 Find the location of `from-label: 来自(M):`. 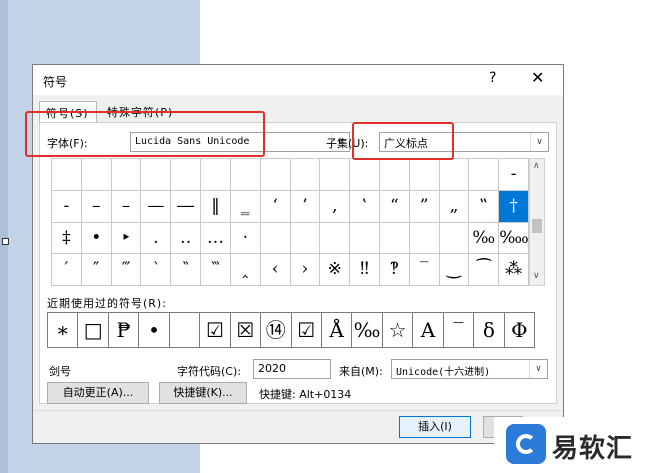

from-label: 来自(M): is located at coordinates (361, 371).